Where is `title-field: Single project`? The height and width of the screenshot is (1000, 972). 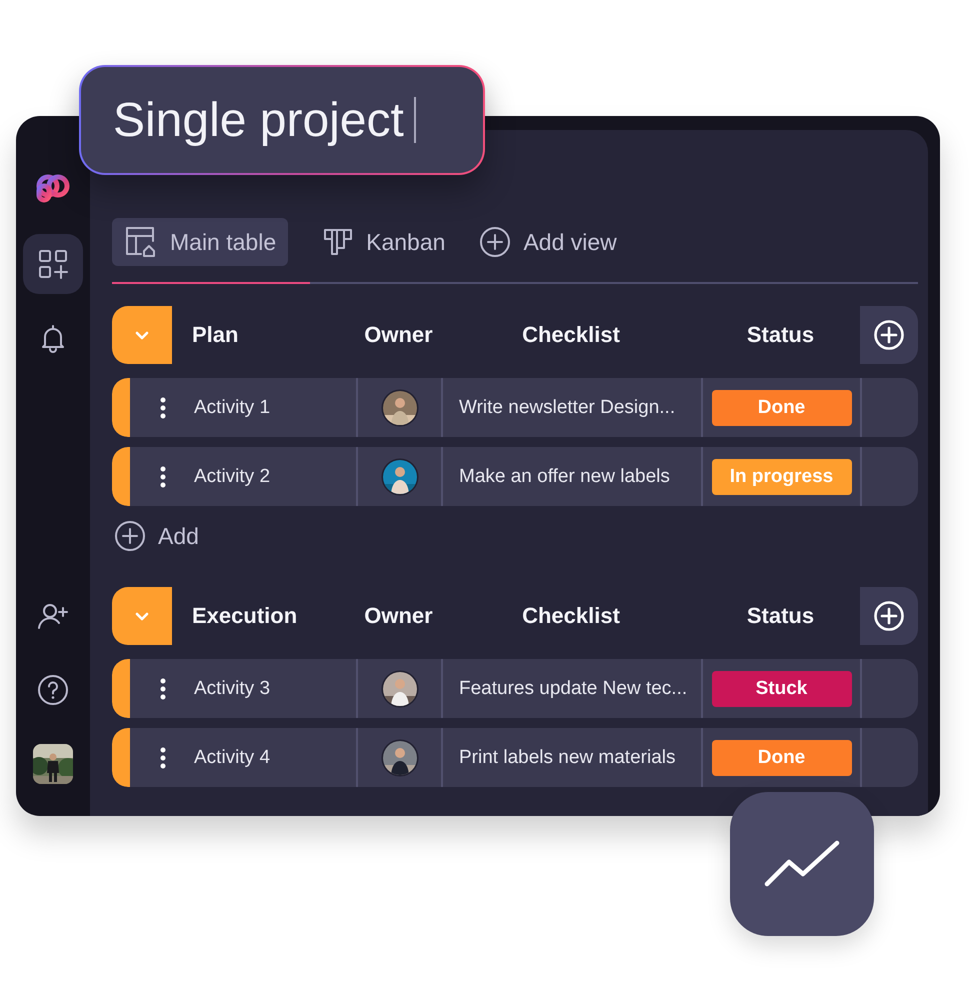 title-field: Single project is located at coordinates (282, 120).